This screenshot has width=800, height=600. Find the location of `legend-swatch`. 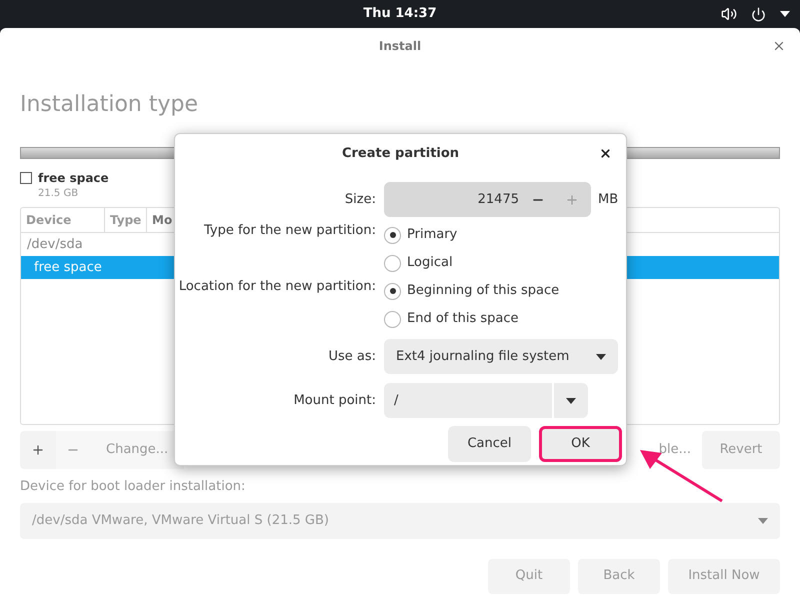

legend-swatch is located at coordinates (26, 178).